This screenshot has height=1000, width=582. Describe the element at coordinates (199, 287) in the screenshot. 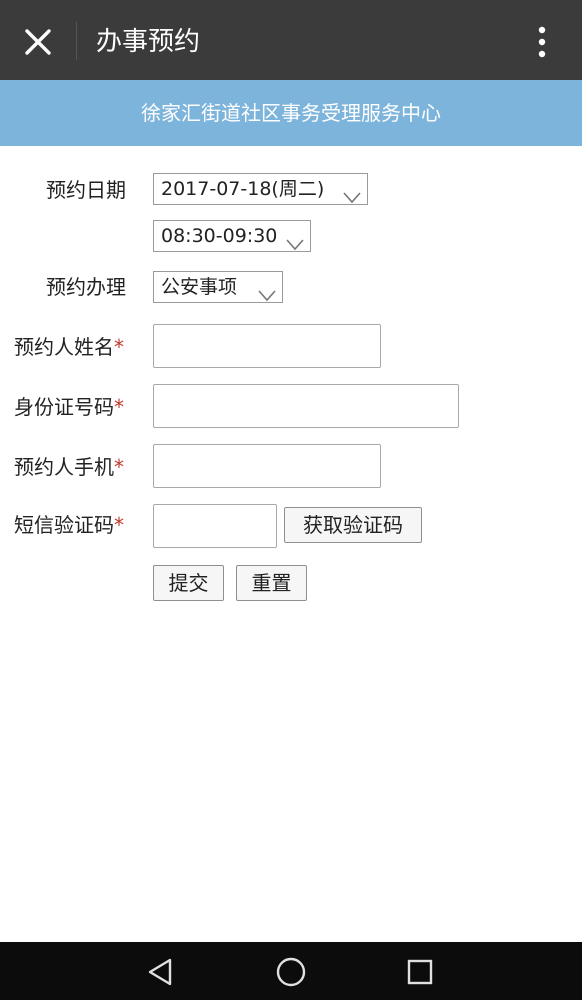

I see `business-select-value: 公安事项` at that location.